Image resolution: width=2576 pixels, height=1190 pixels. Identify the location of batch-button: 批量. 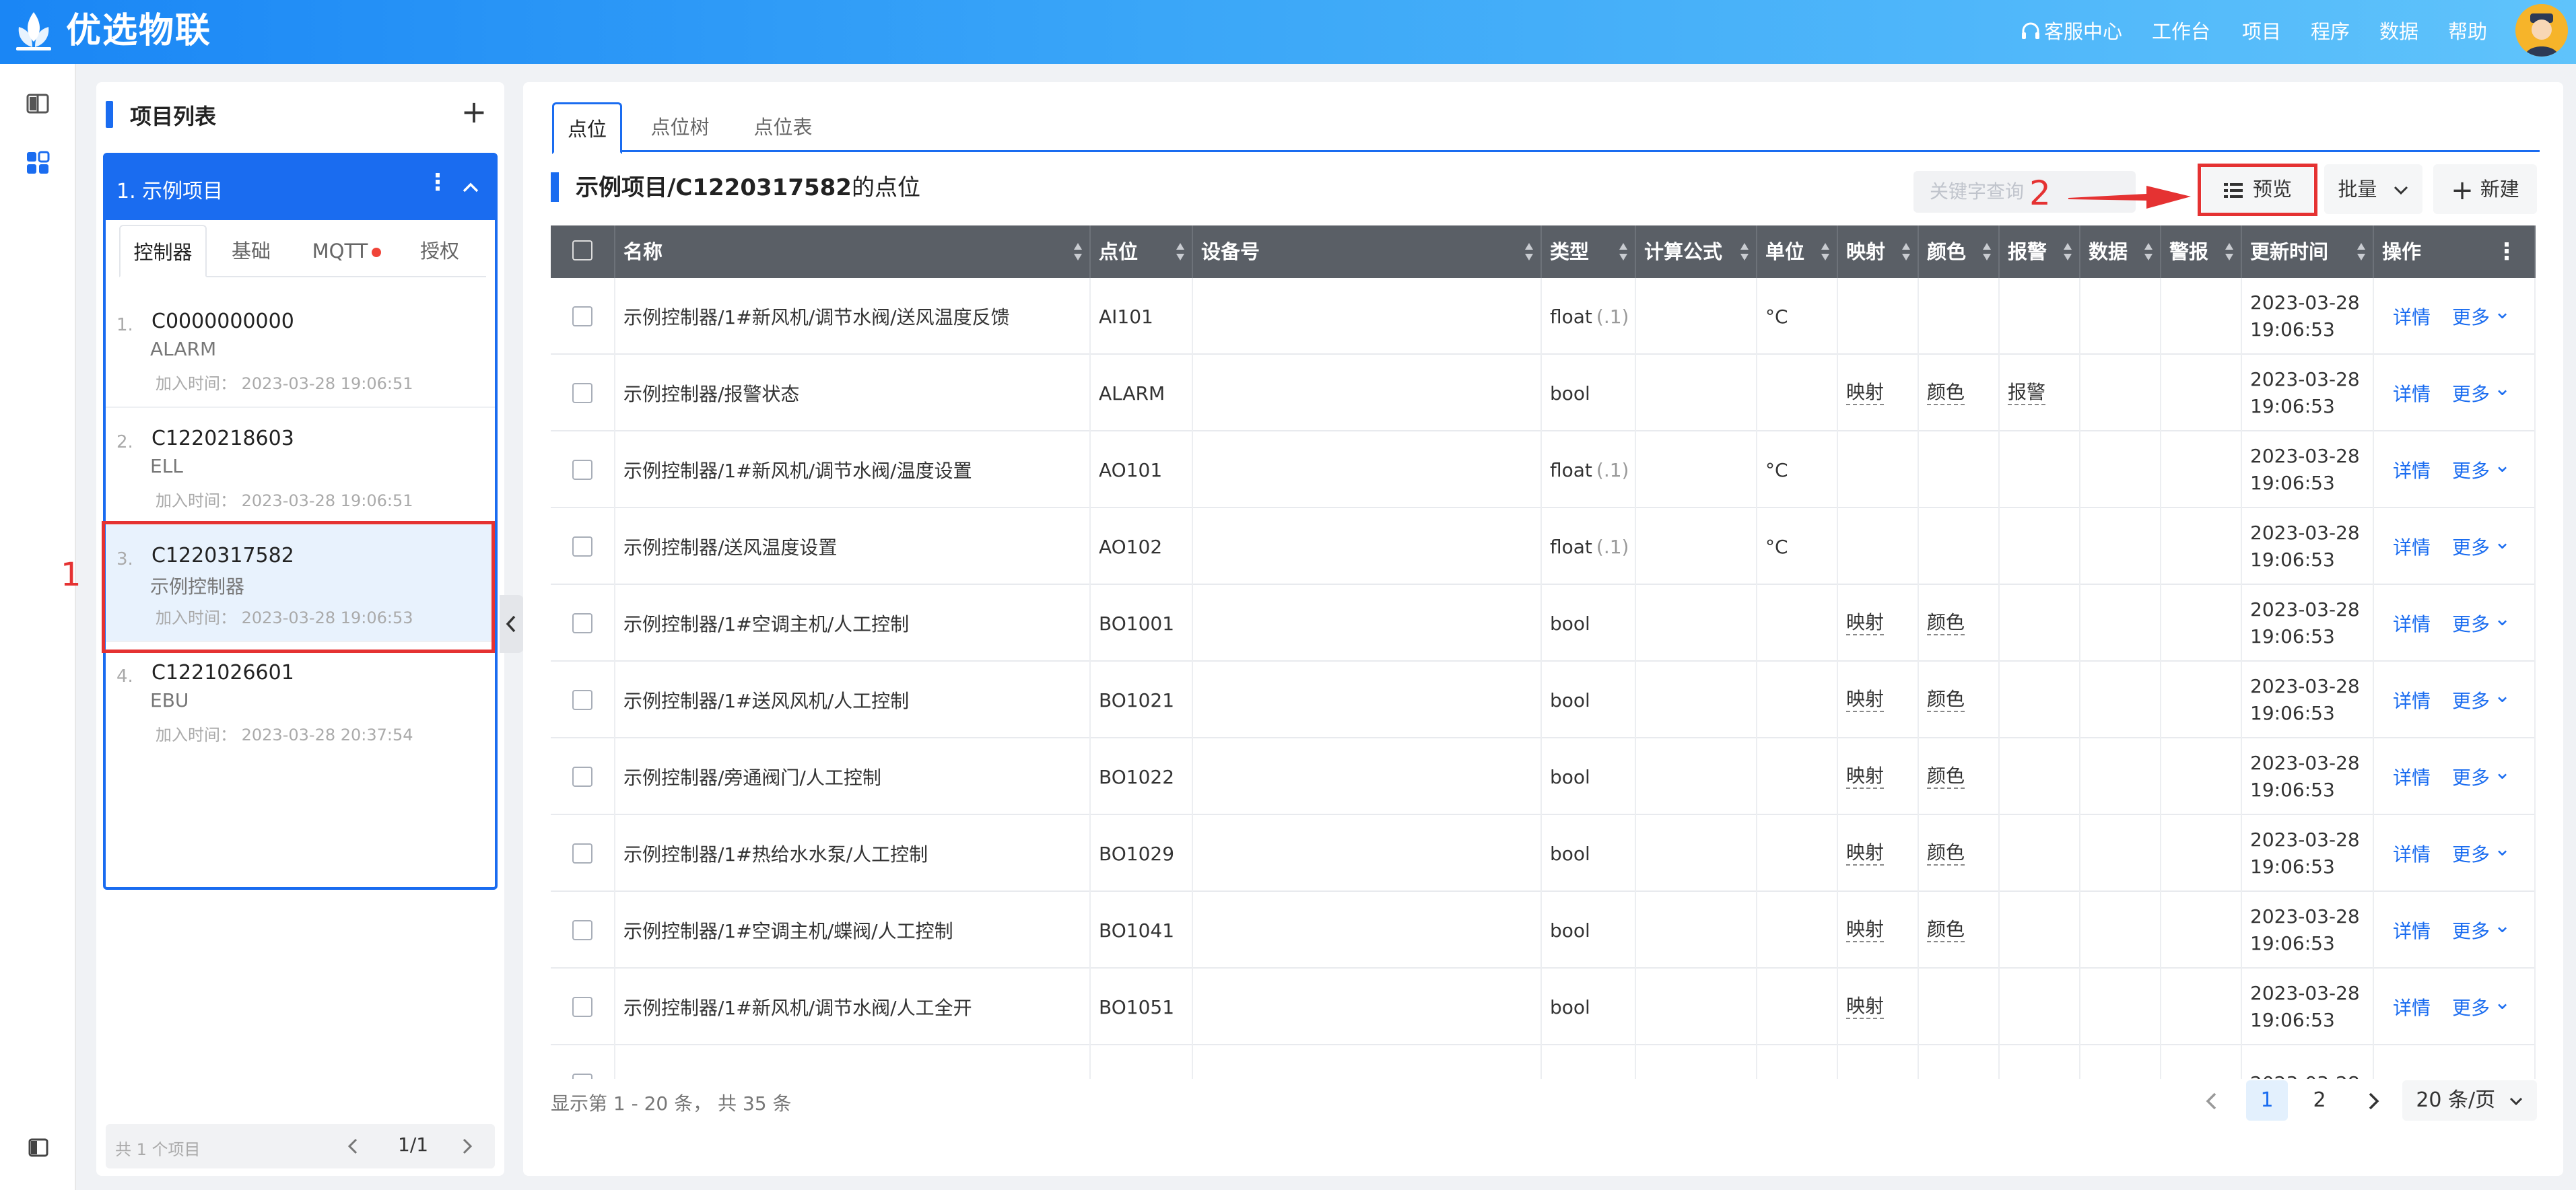
(2373, 189).